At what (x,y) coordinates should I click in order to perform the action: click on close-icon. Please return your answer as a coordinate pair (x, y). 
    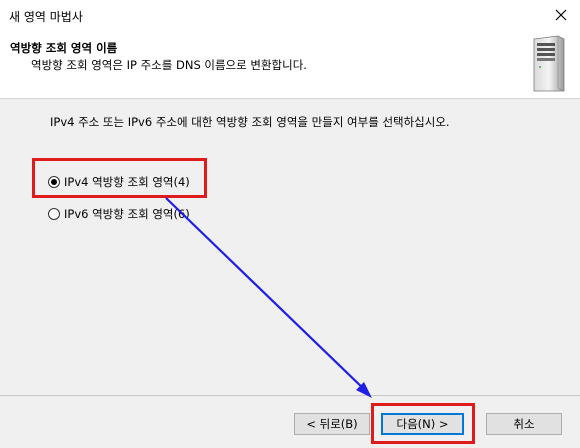
    Looking at the image, I should click on (561, 15).